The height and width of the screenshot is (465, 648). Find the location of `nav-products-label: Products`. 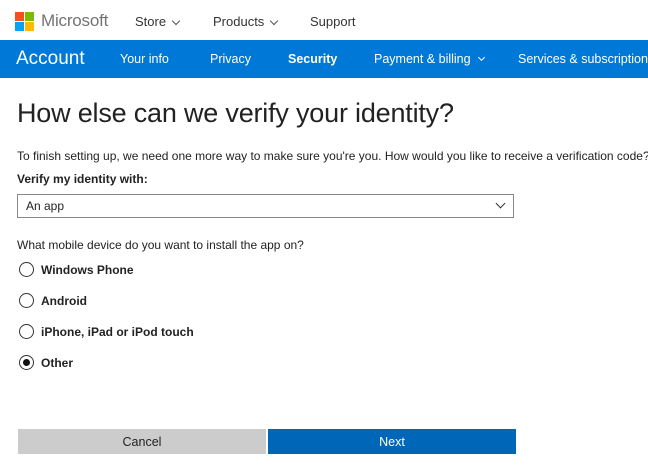

nav-products-label: Products is located at coordinates (239, 21).